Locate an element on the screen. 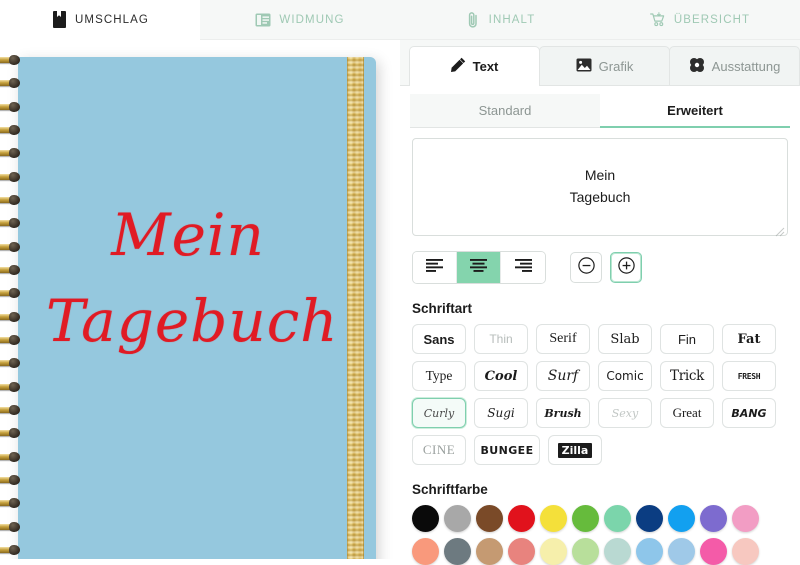  align-center-button is located at coordinates (479, 267).